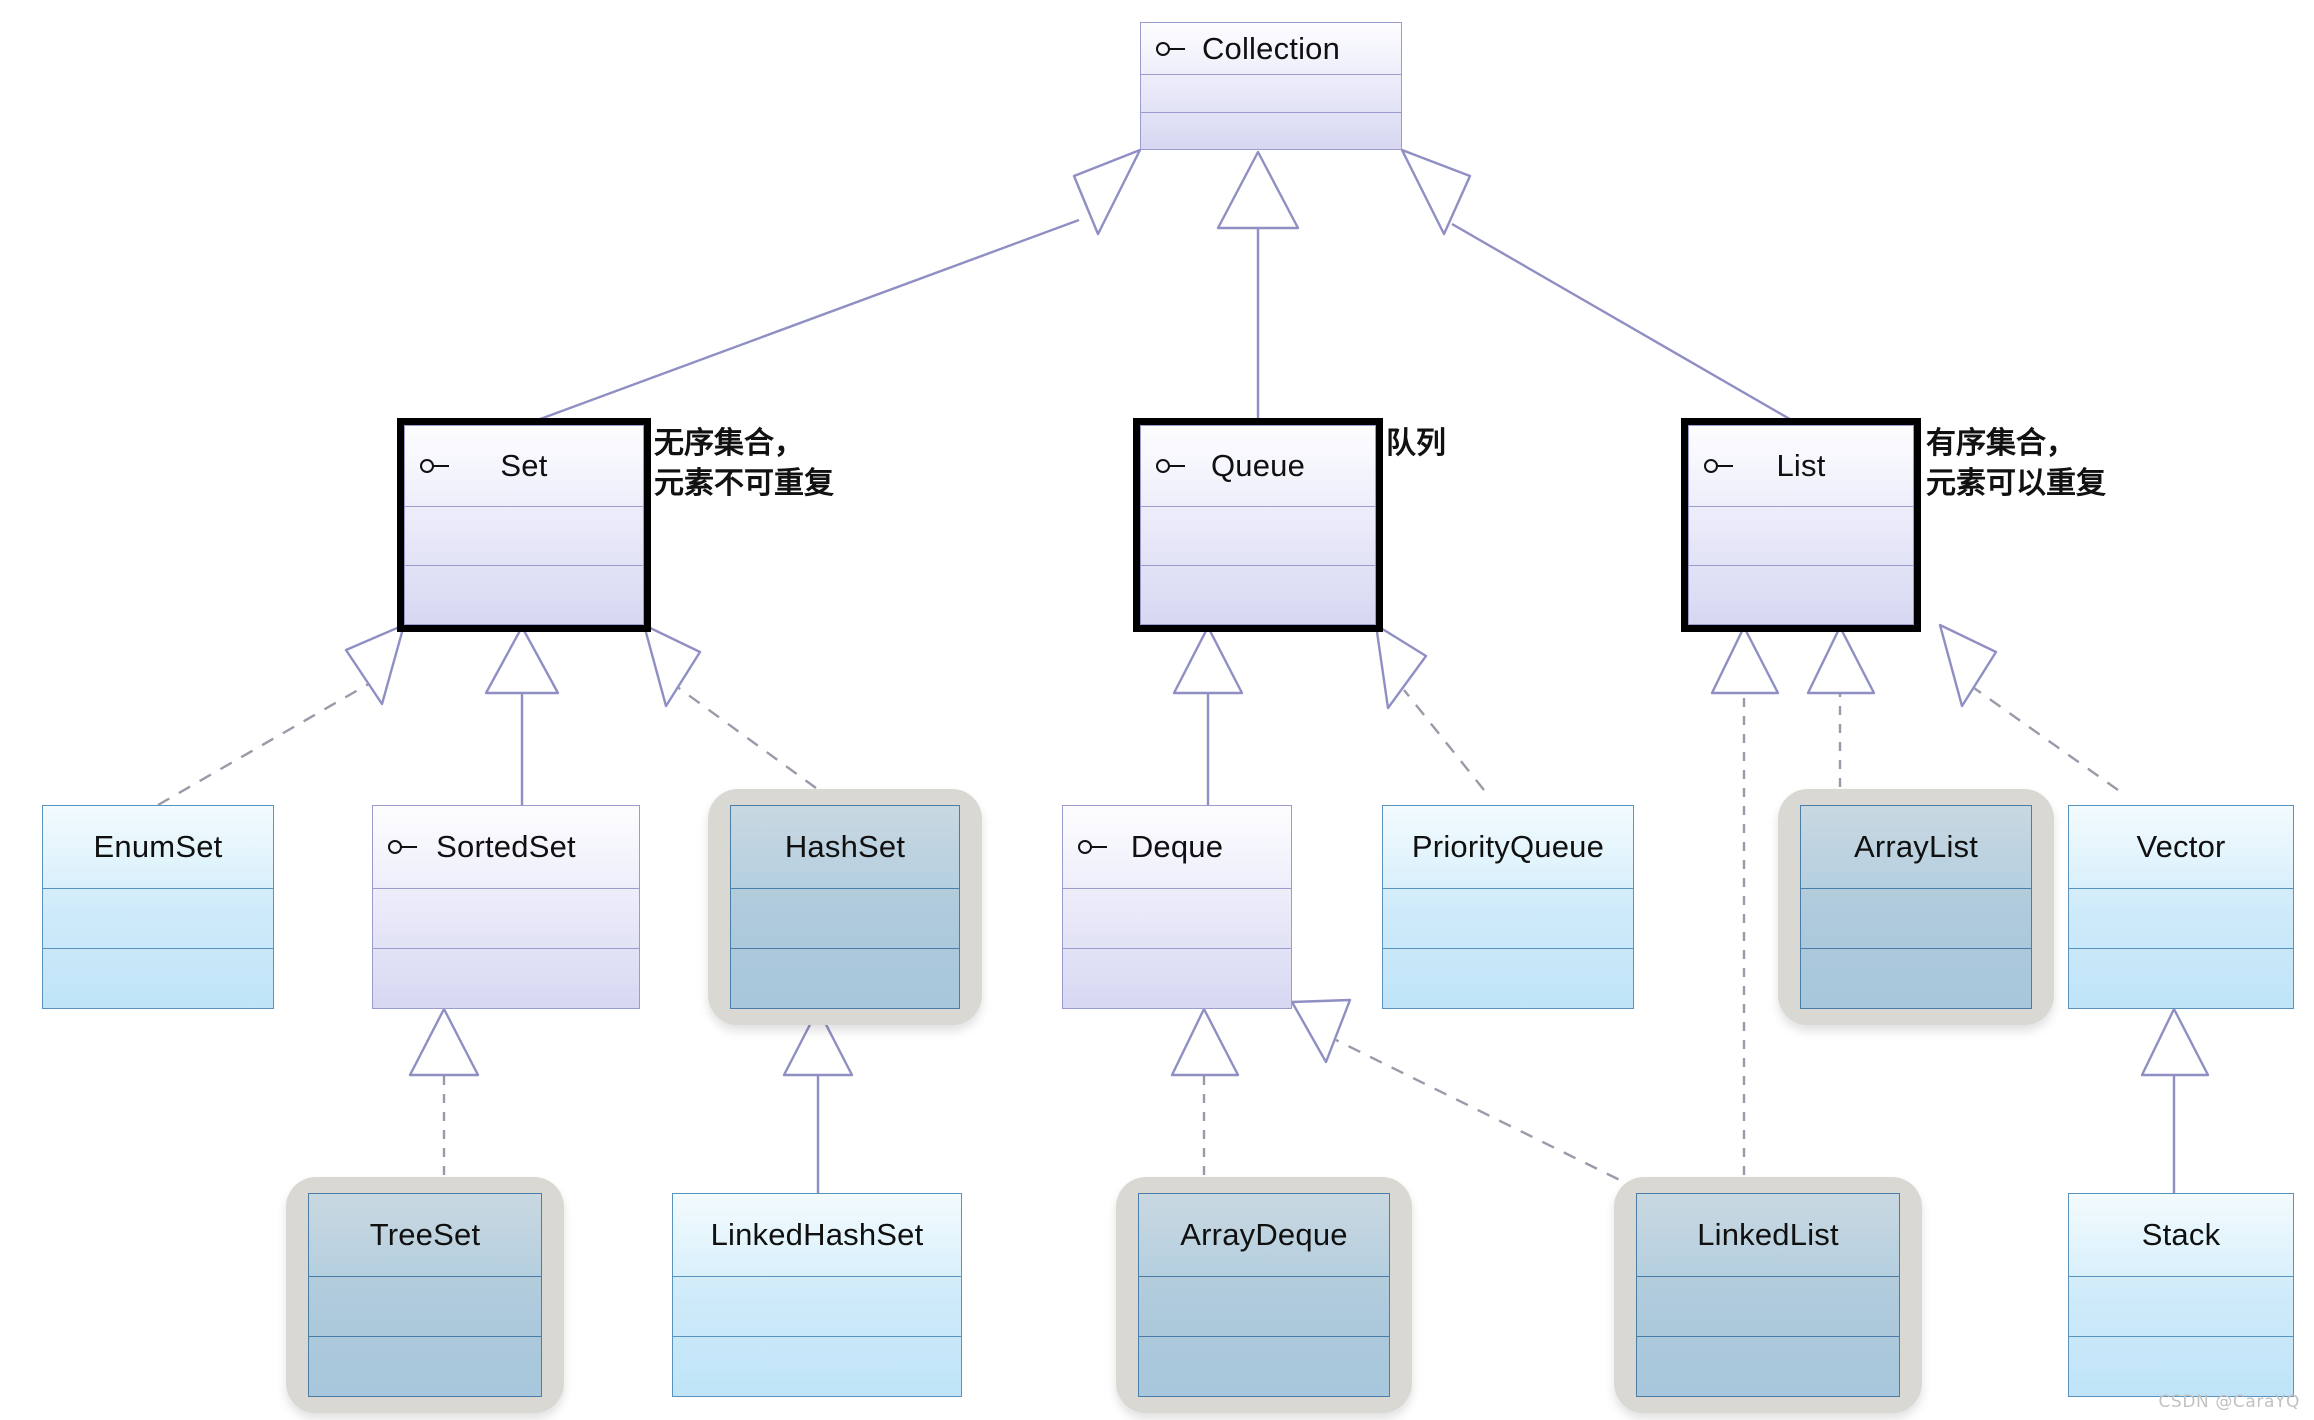 The height and width of the screenshot is (1420, 2314). I want to click on node-label: LinkedList, so click(1768, 1234).